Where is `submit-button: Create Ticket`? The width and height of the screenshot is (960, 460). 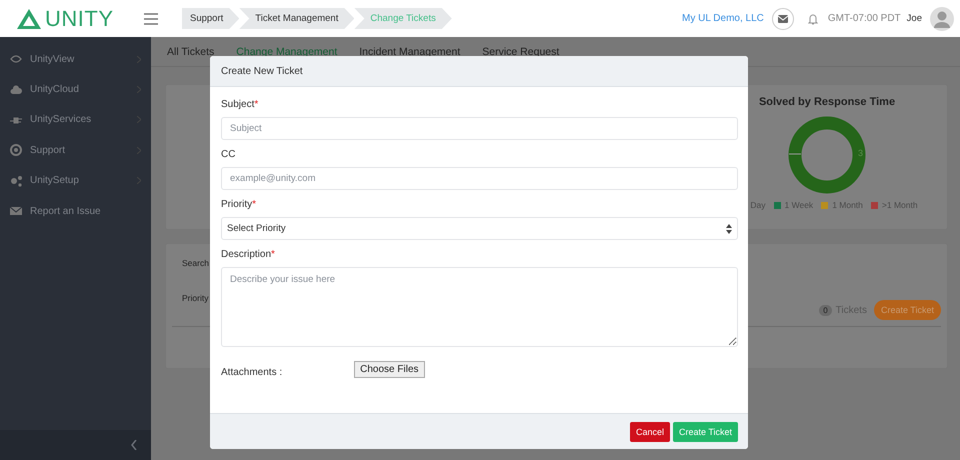 submit-button: Create Ticket is located at coordinates (705, 432).